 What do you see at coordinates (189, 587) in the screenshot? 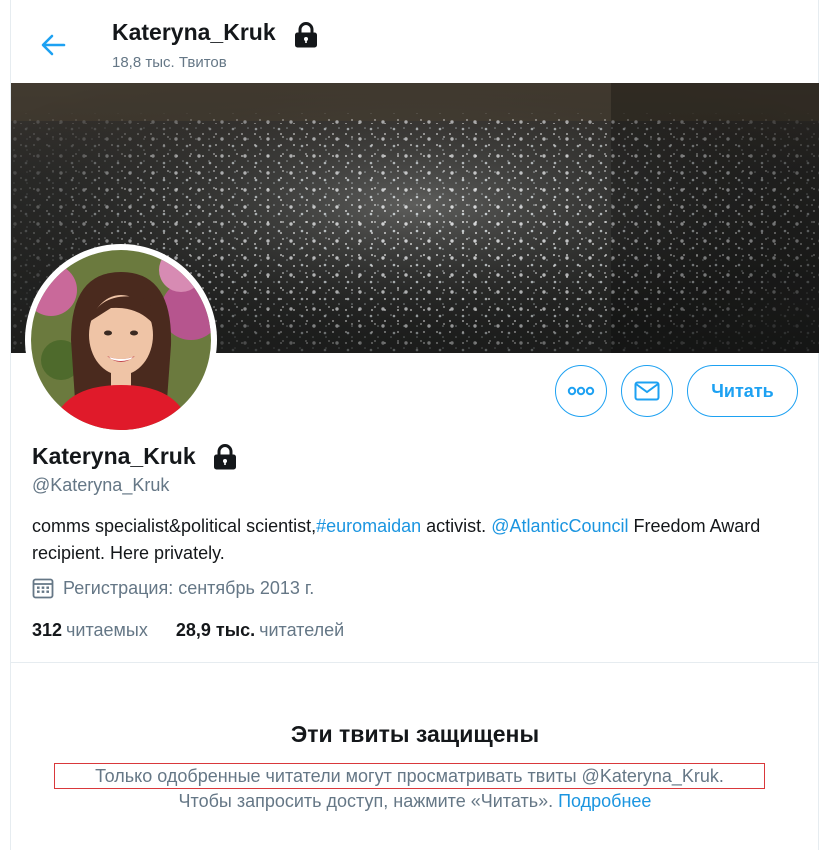
I see `join-date-text: Регистрация: сентябрь 2013 г.` at bounding box center [189, 587].